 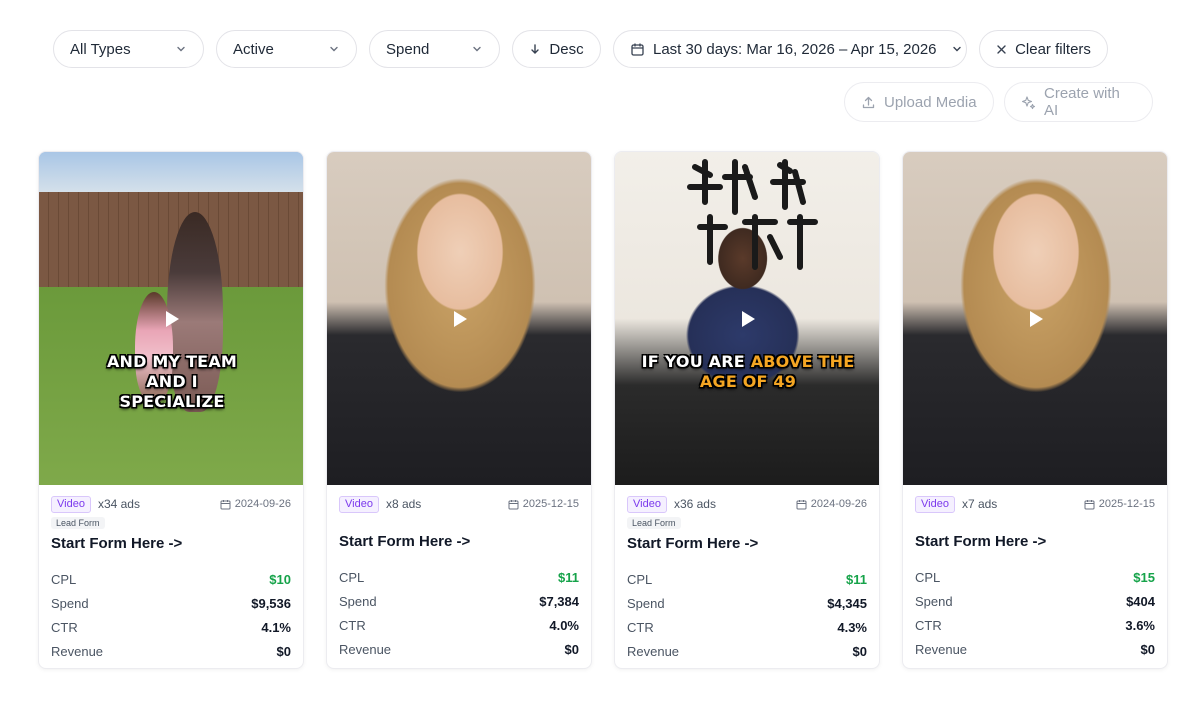 What do you see at coordinates (747, 627) in the screenshot?
I see `stat-ctr: CTR 4.3%` at bounding box center [747, 627].